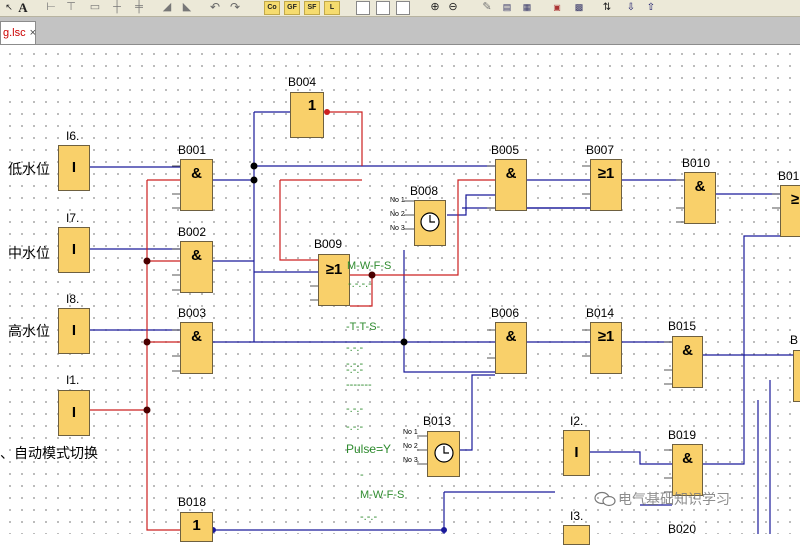  I want to click on annot-dash-4: -.-.-, so click(355, 370).